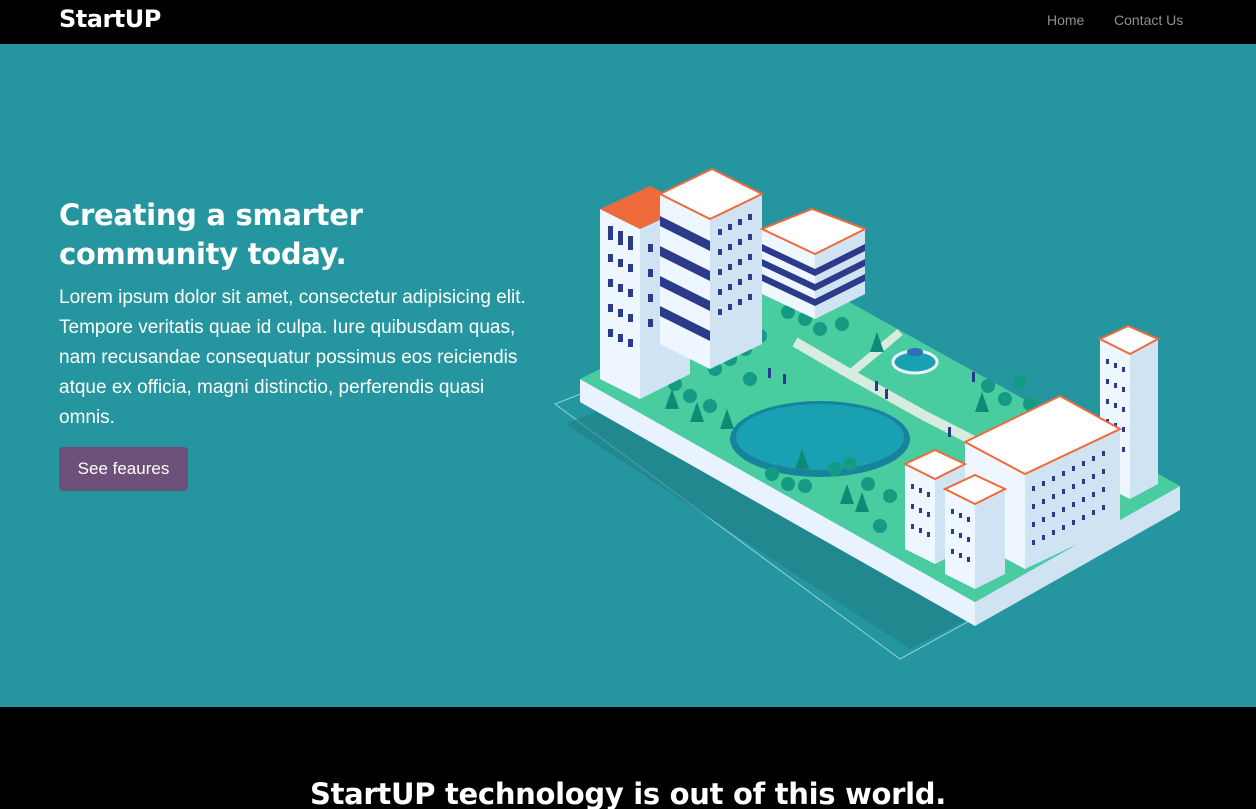  What do you see at coordinates (628, 758) in the screenshot?
I see `technology-section: StartUP technology is out of this world.` at bounding box center [628, 758].